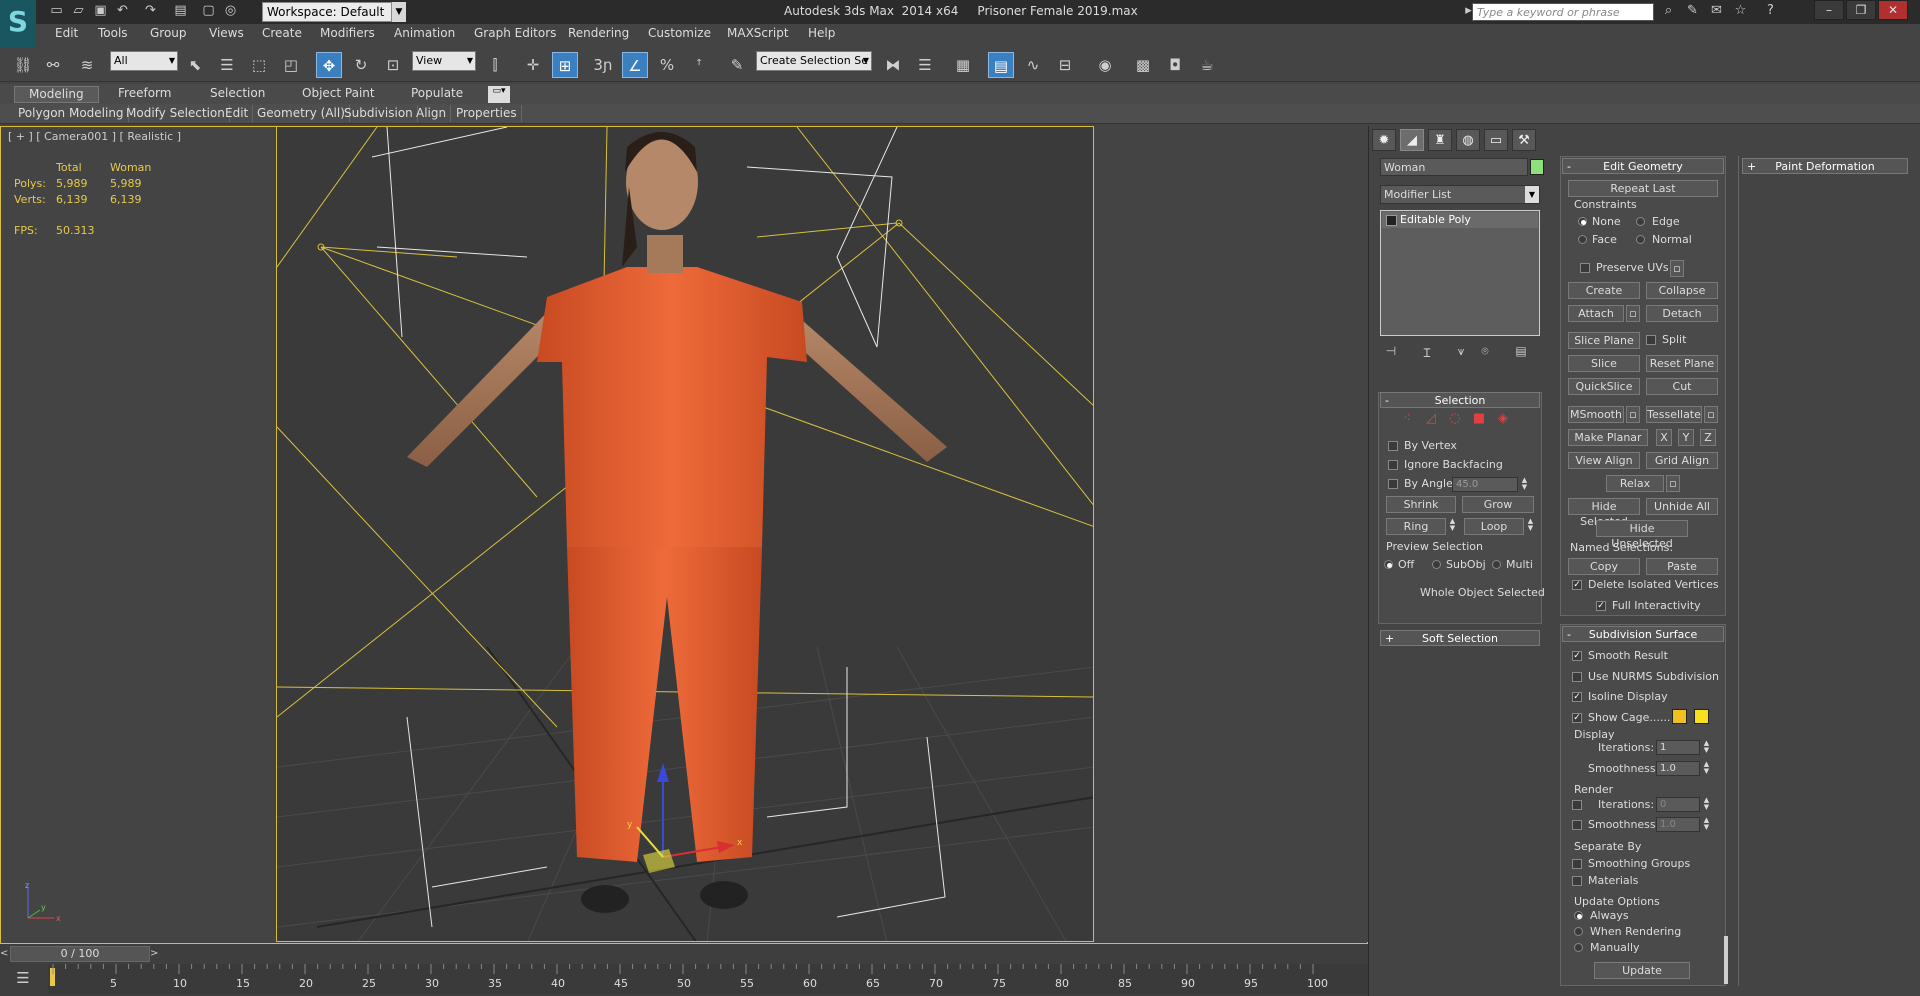  Describe the element at coordinates (603, 65) in the screenshot. I see `snaps-toggle-icon: 3ɲ` at that location.